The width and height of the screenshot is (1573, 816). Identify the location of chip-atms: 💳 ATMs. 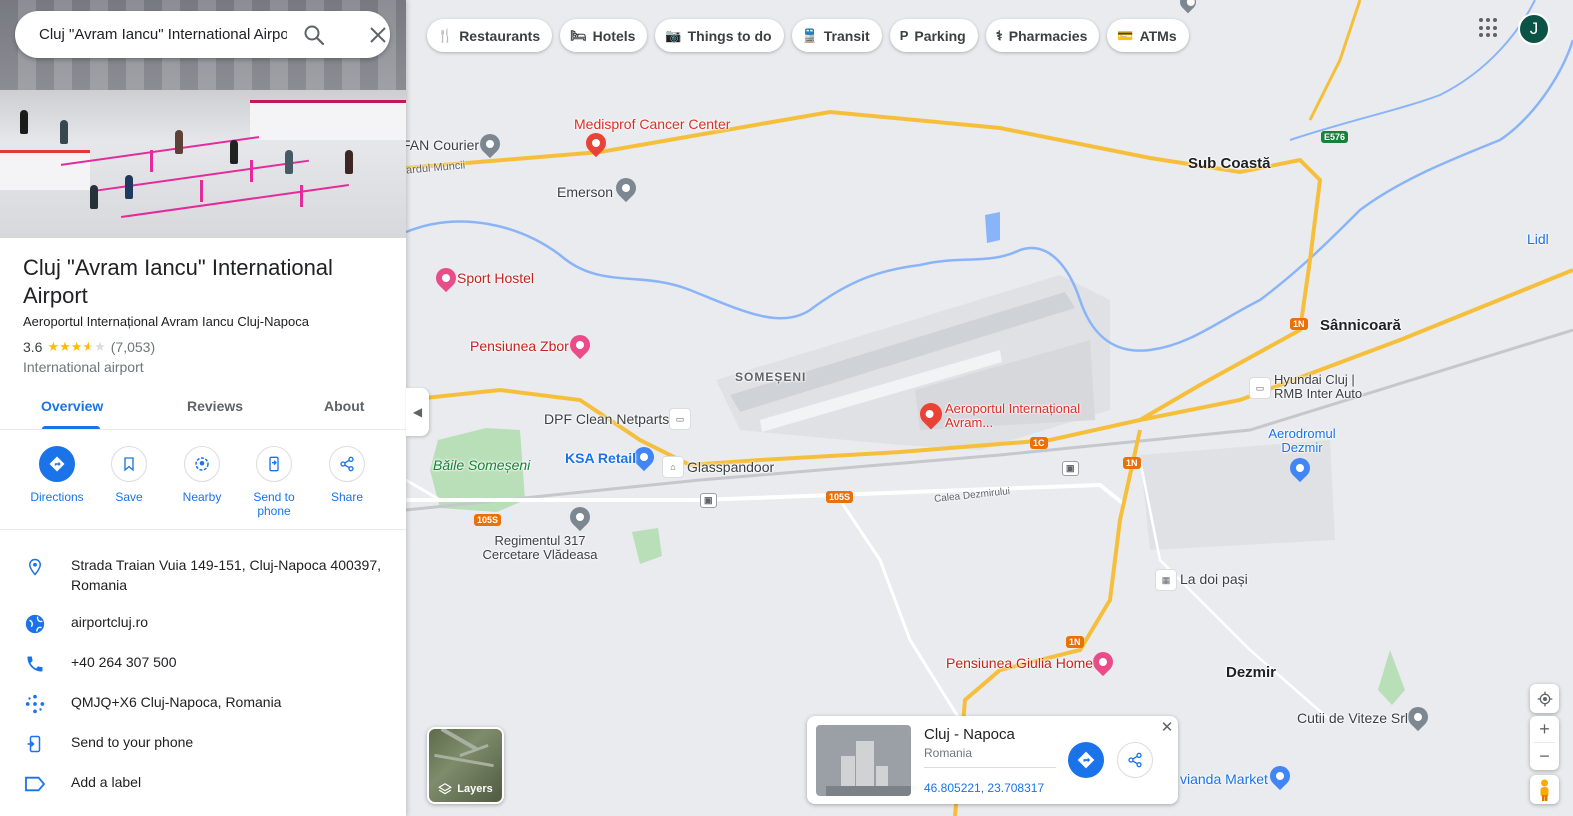
(1148, 35).